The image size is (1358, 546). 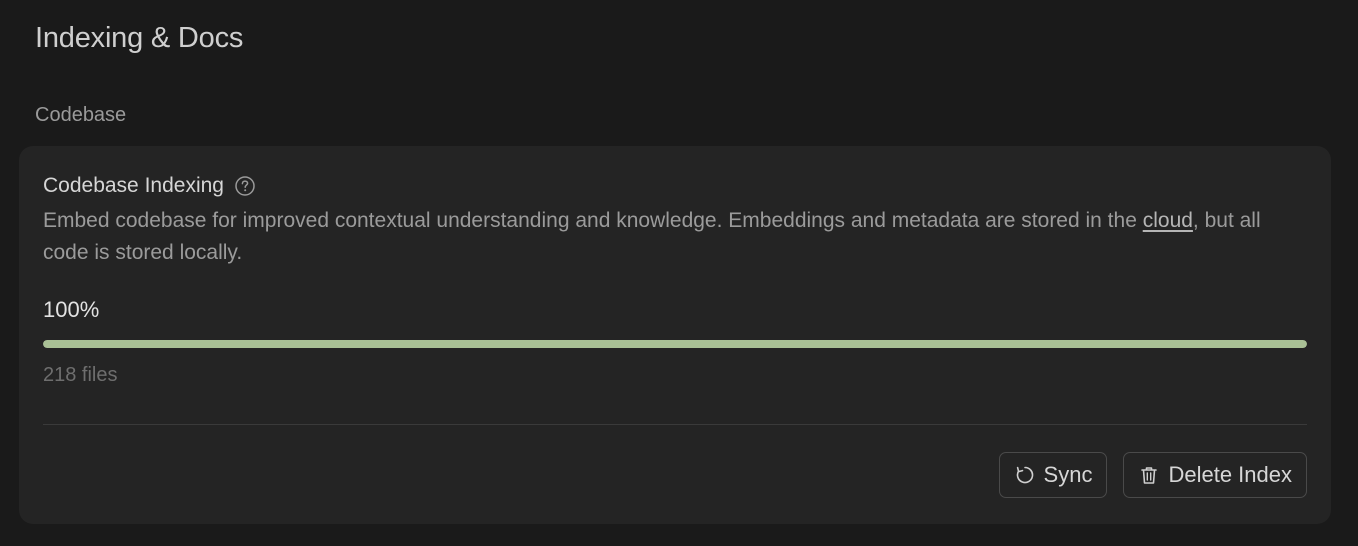 What do you see at coordinates (1149, 475) in the screenshot?
I see `trash-icon` at bounding box center [1149, 475].